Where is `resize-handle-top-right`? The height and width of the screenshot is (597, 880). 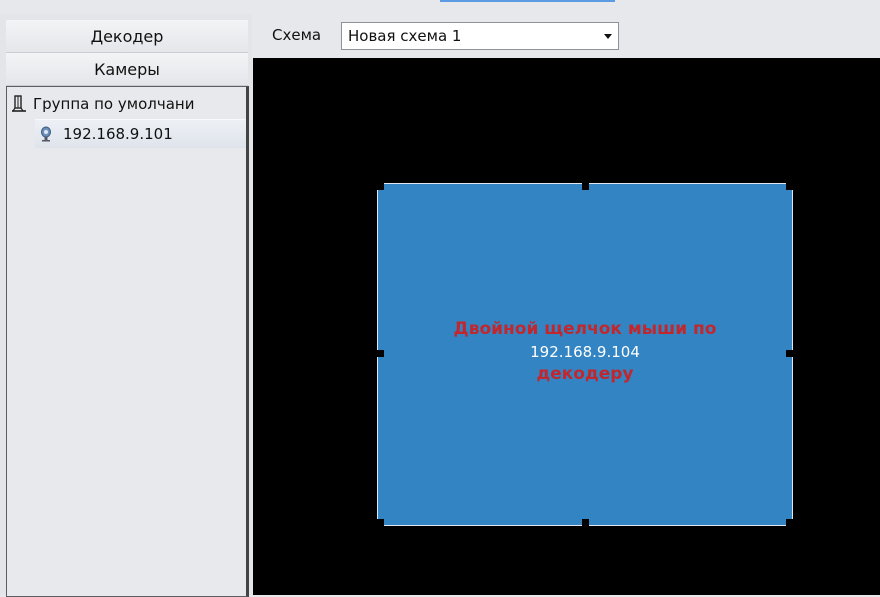 resize-handle-top-right is located at coordinates (789, 186).